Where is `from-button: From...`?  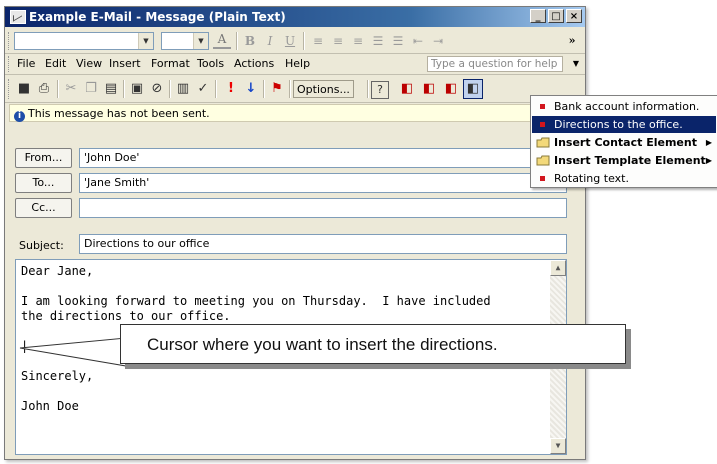
from-button: From... is located at coordinates (43, 158).